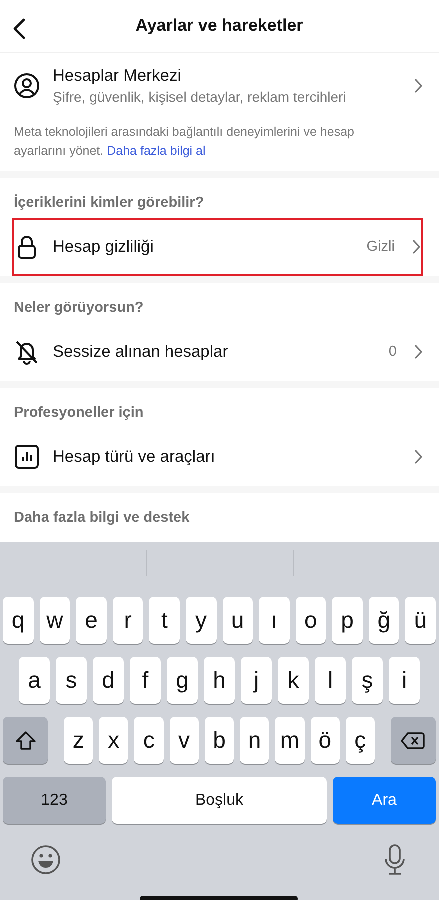 This screenshot has width=439, height=900. Describe the element at coordinates (34, 680) in the screenshot. I see `letter-key: a` at that location.